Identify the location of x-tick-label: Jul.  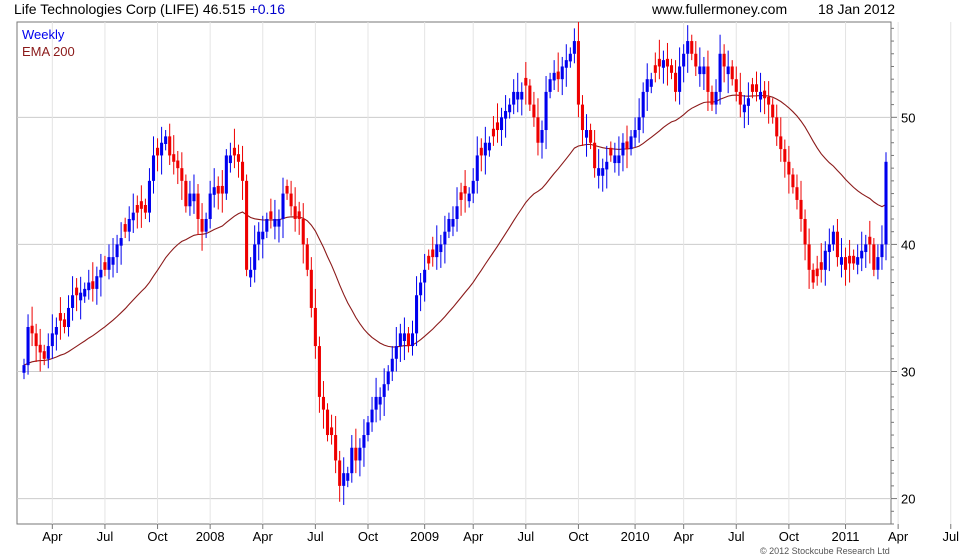
(950, 536).